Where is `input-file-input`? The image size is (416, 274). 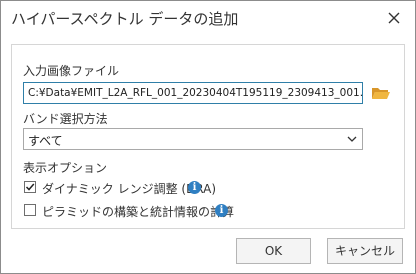
input-file-input is located at coordinates (193, 93).